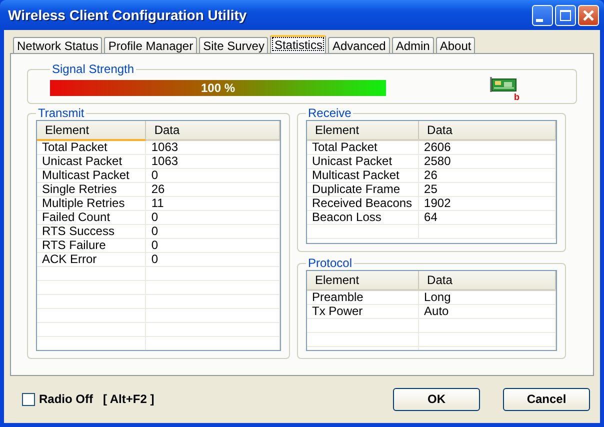 The image size is (604, 427). Describe the element at coordinates (330, 263) in the screenshot. I see `group-title: Protocol` at that location.